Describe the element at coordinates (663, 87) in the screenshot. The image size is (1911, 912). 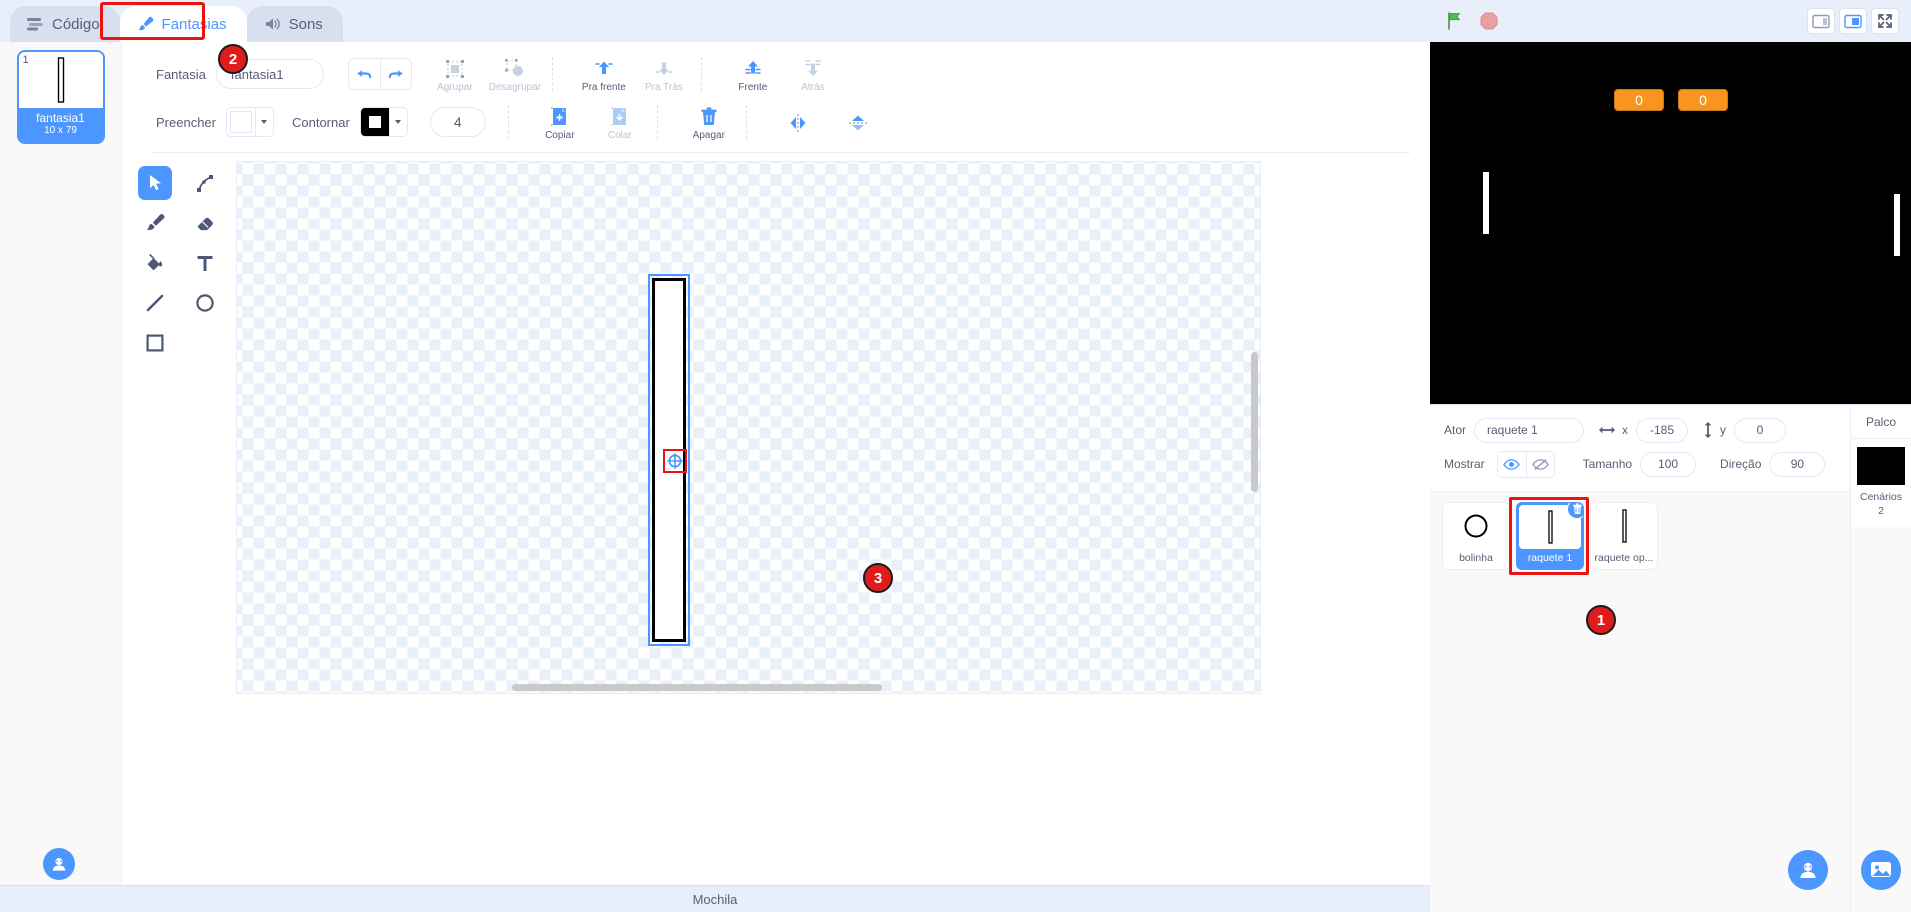
I see `backward-label: Pra Trás` at that location.